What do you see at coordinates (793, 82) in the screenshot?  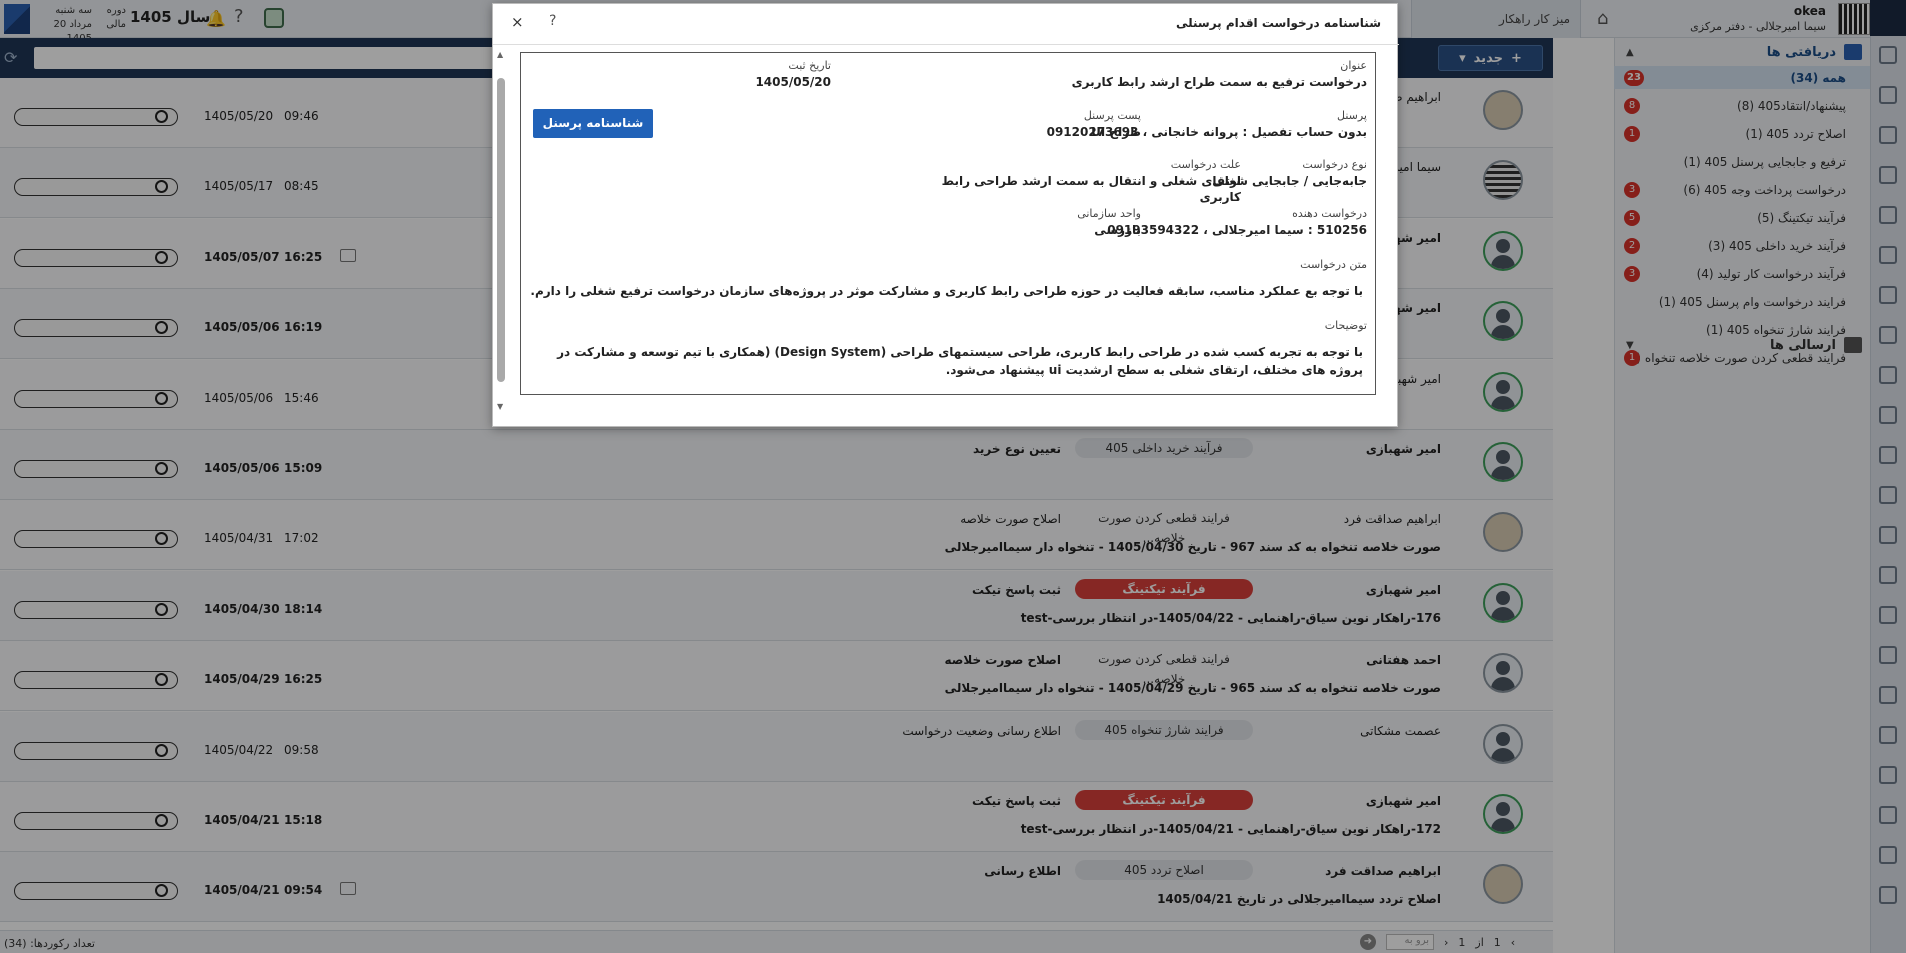 I see `field-regdate-value: 1405/05/20` at bounding box center [793, 82].